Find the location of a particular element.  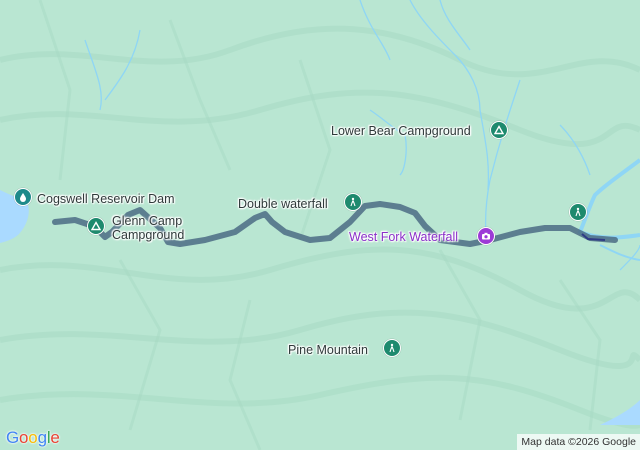

place-label-double-waterfall: Double waterfall is located at coordinates (283, 204).